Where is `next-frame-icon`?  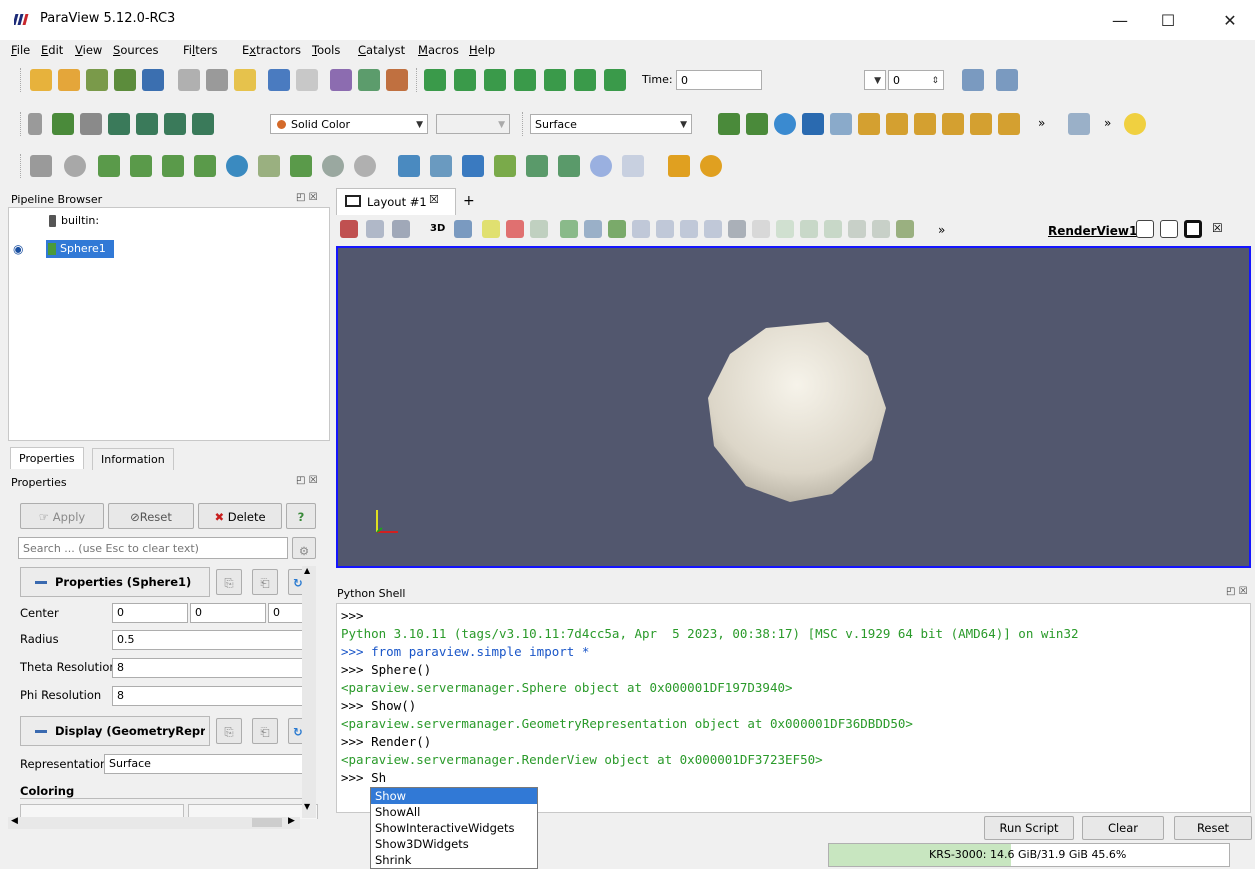 next-frame-icon is located at coordinates (555, 80).